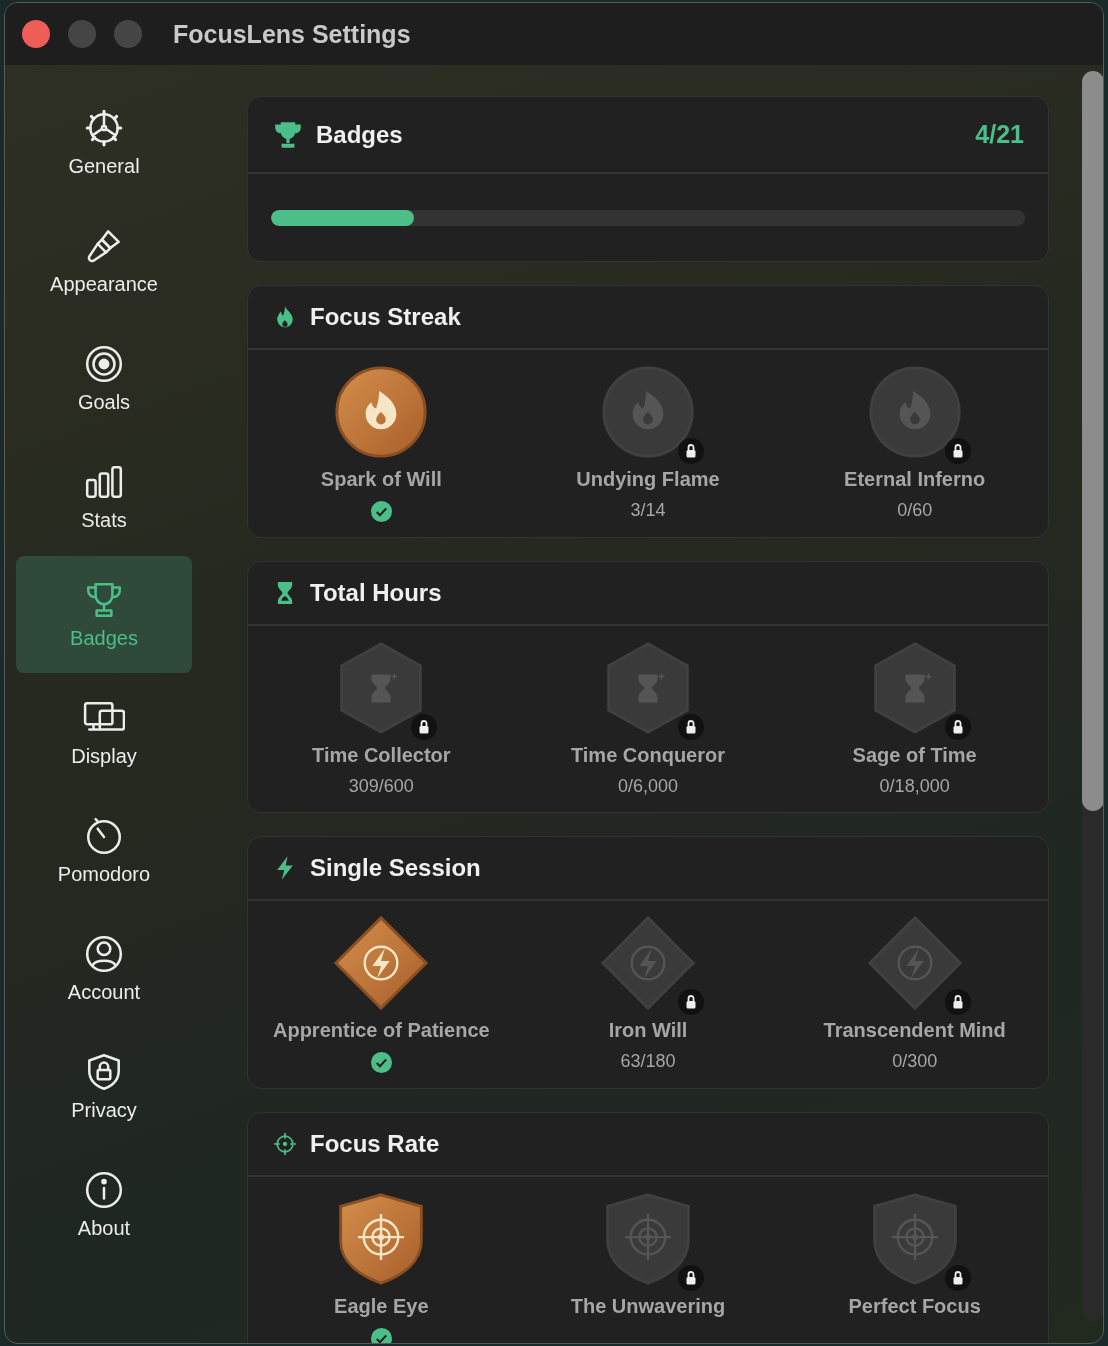 Image resolution: width=1108 pixels, height=1346 pixels. I want to click on progress-count: 0/18,000, so click(914, 787).